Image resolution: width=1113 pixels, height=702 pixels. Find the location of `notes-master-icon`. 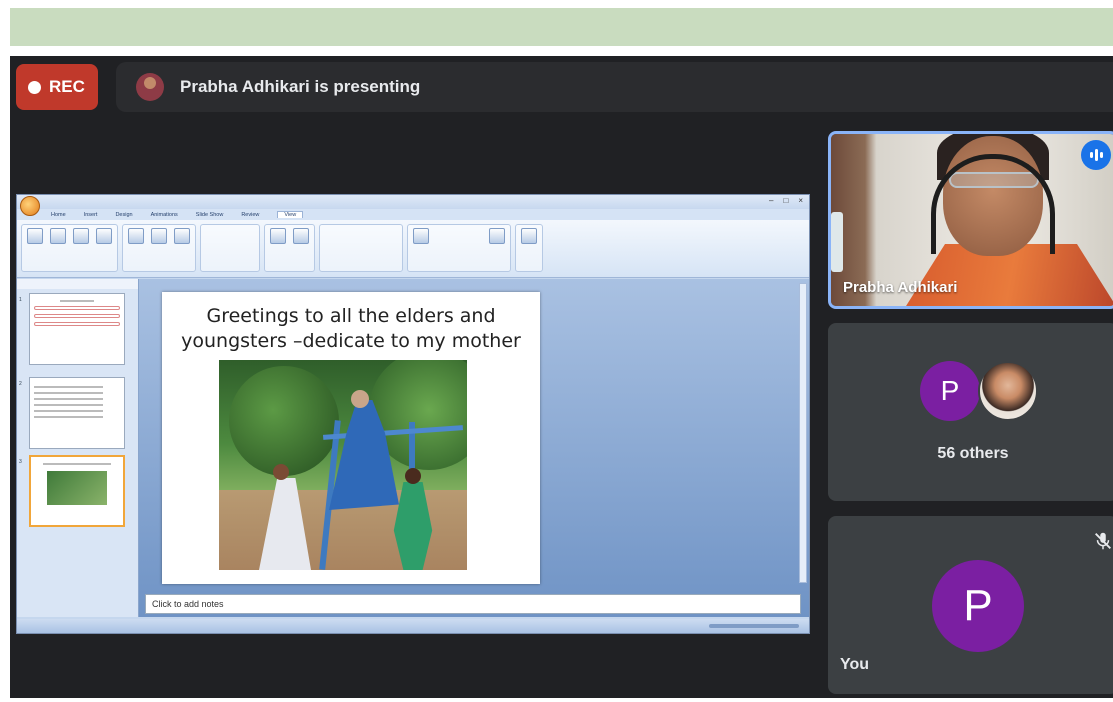

notes-master-icon is located at coordinates (182, 236).